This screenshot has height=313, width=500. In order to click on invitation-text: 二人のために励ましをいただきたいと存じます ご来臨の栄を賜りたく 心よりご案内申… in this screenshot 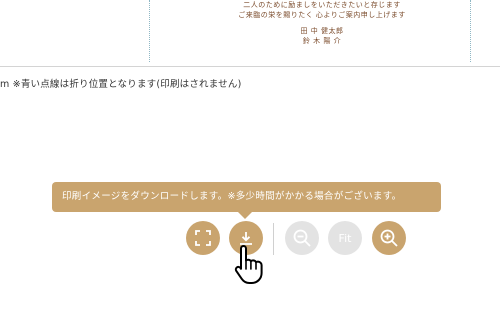, I will do `click(322, 23)`.